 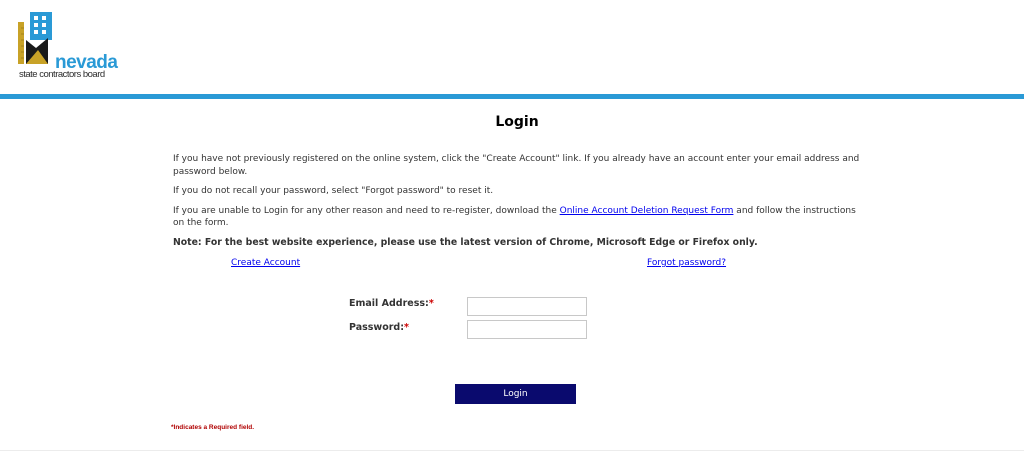 What do you see at coordinates (517, 122) in the screenshot?
I see `page-title: Login` at bounding box center [517, 122].